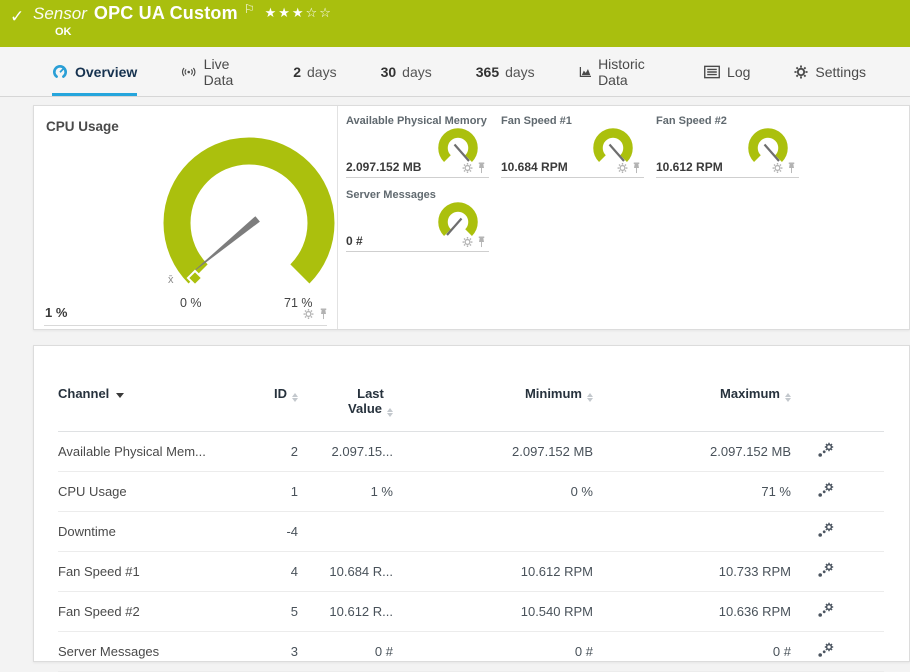 The height and width of the screenshot is (672, 910). What do you see at coordinates (691, 121) in the screenshot?
I see `mini-gauge-title: Fan Speed #2` at bounding box center [691, 121].